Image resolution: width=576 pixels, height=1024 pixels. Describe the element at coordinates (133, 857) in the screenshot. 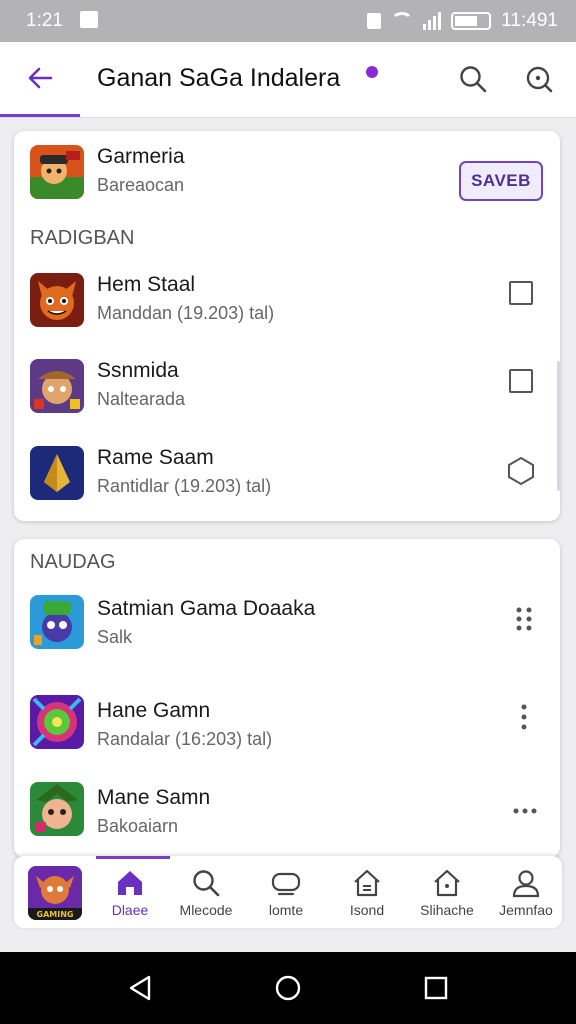

I see `nav-active-indicator` at that location.